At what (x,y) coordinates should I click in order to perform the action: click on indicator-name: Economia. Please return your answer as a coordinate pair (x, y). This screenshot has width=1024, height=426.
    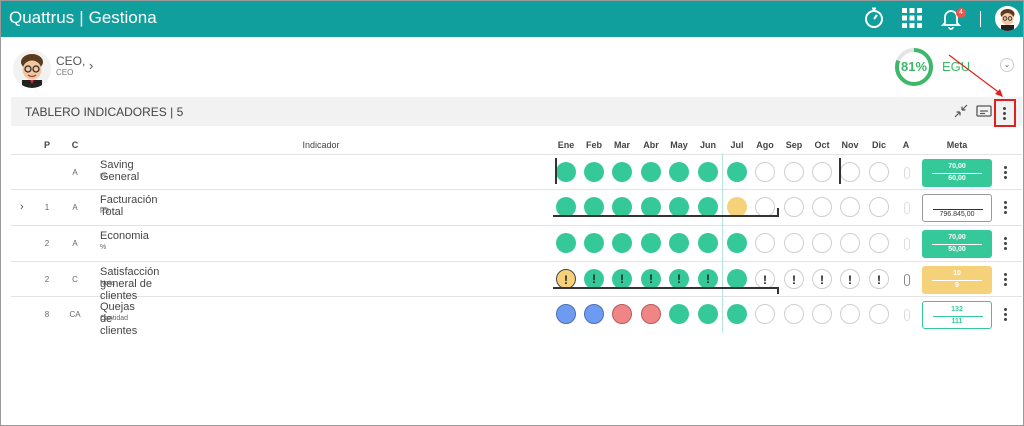
    Looking at the image, I should click on (124, 236).